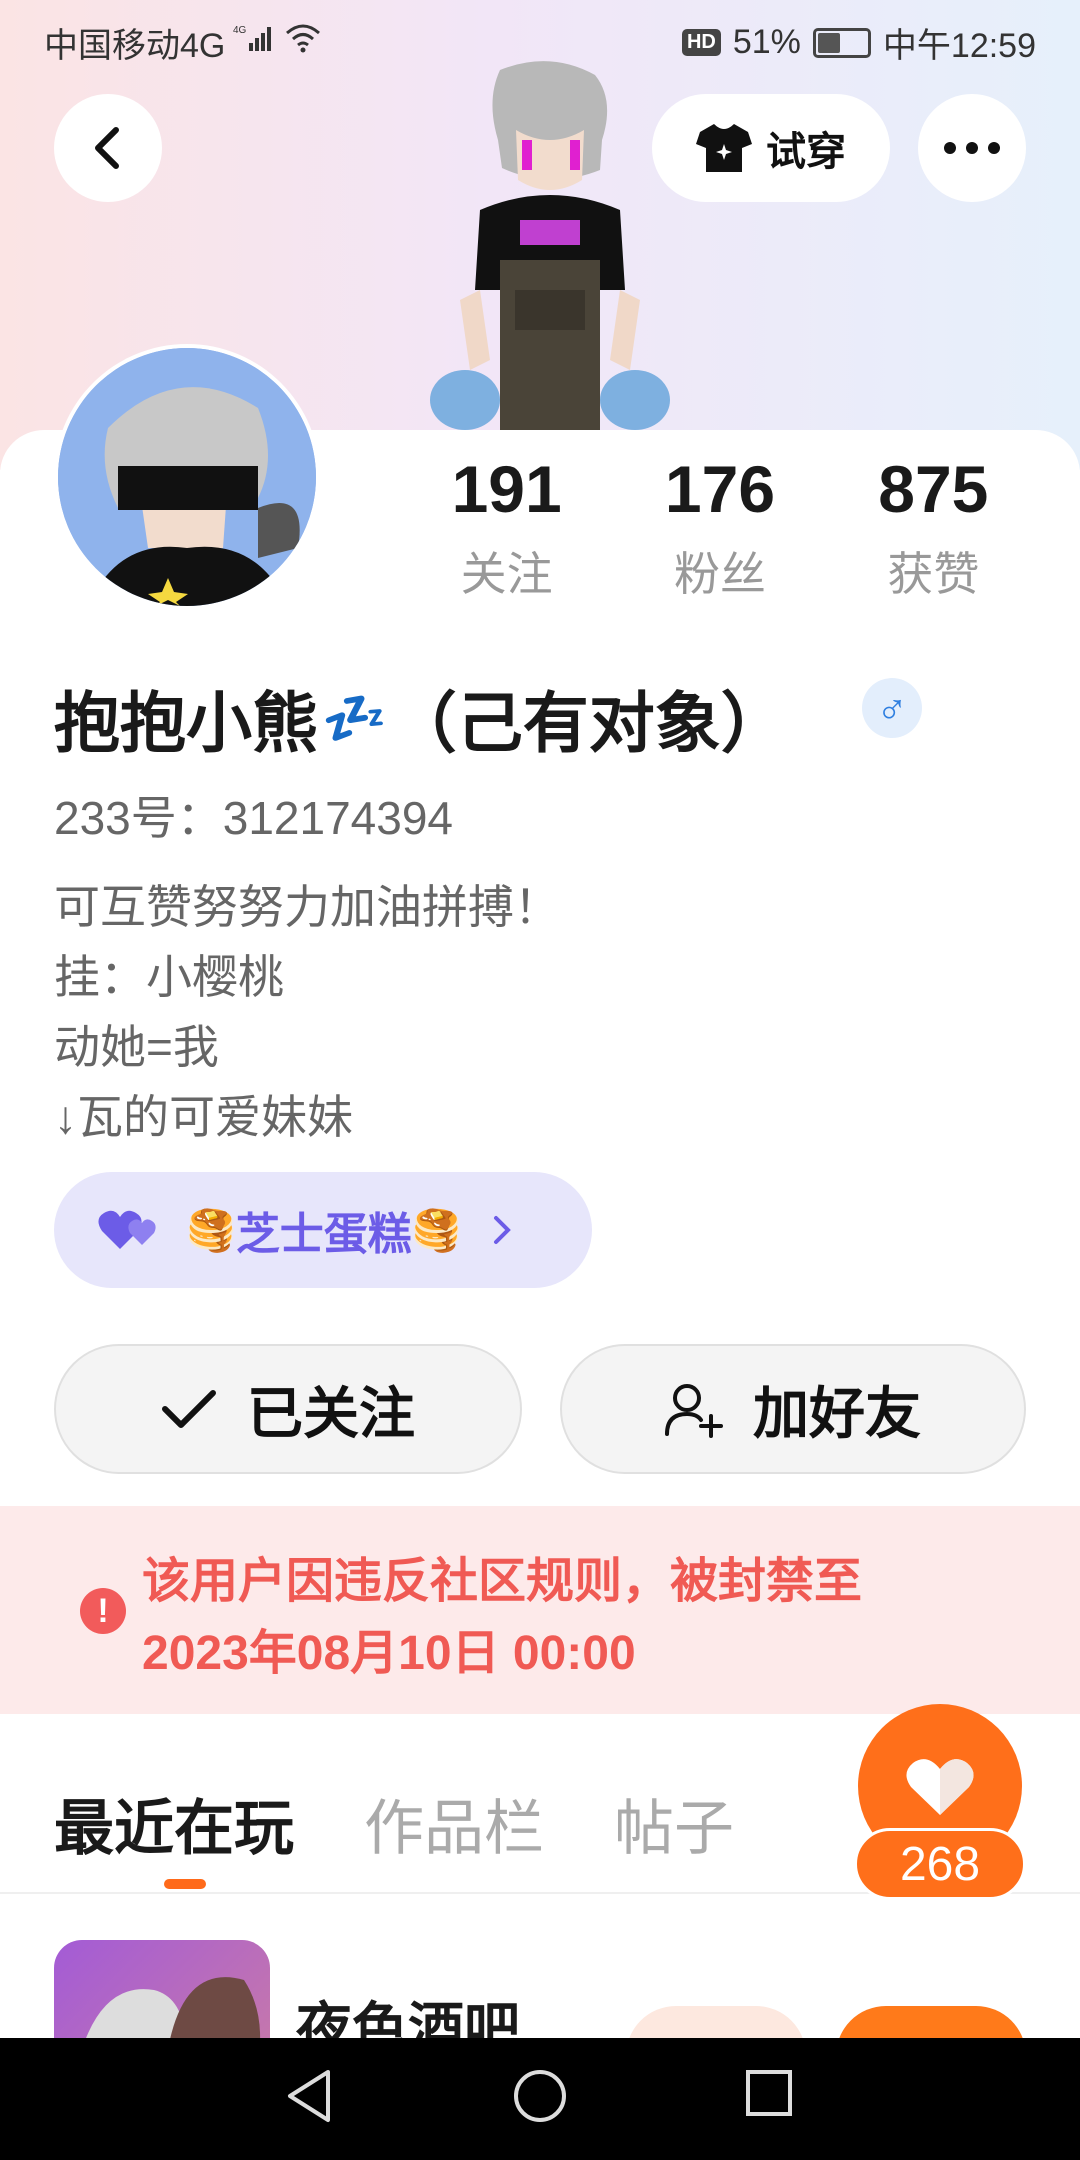  Describe the element at coordinates (540, 2096) in the screenshot. I see `nav-home-icon` at that location.